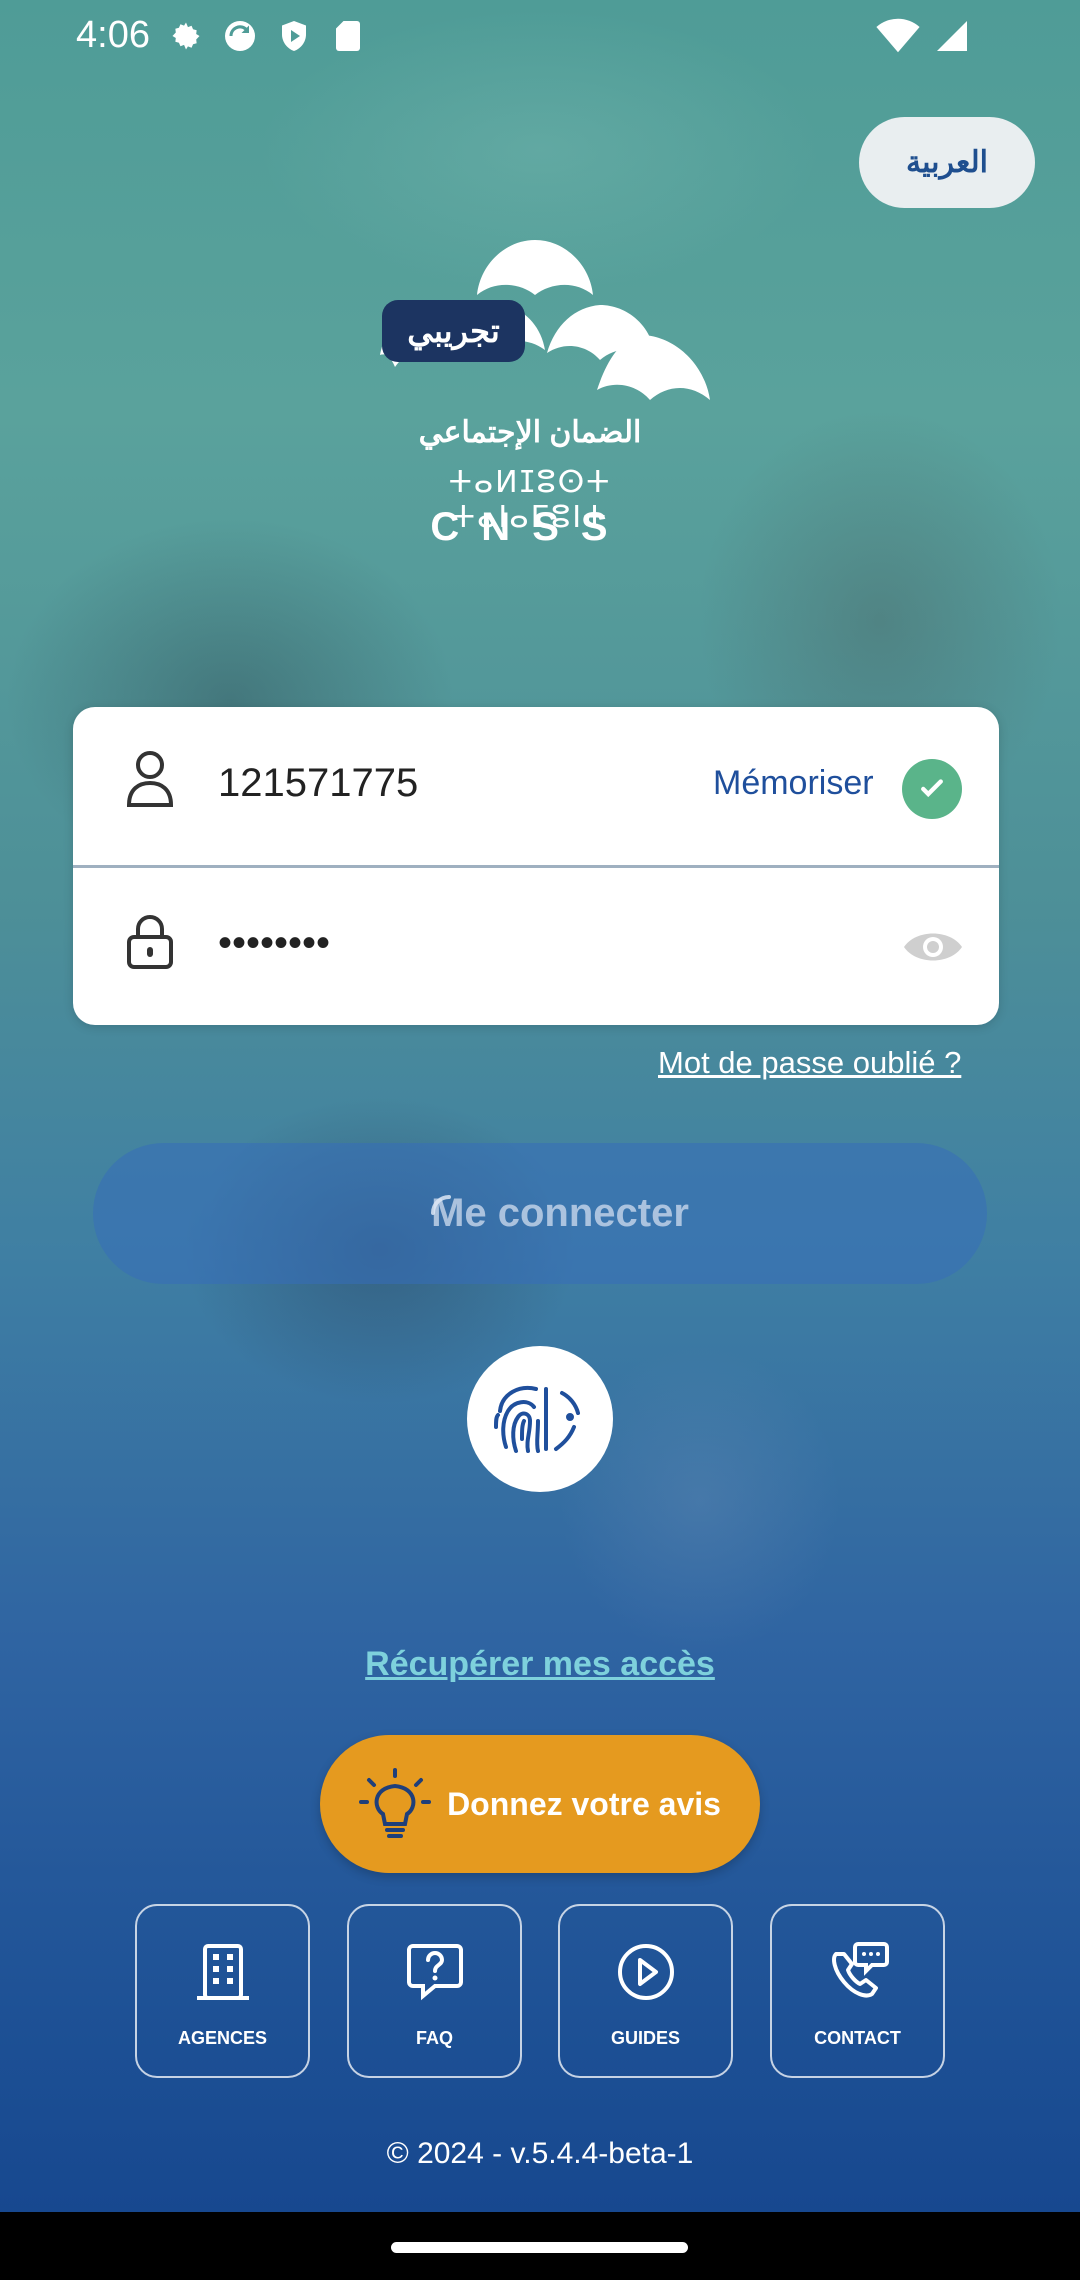 The image size is (1080, 2280). I want to click on question-chat-icon, so click(434, 1972).